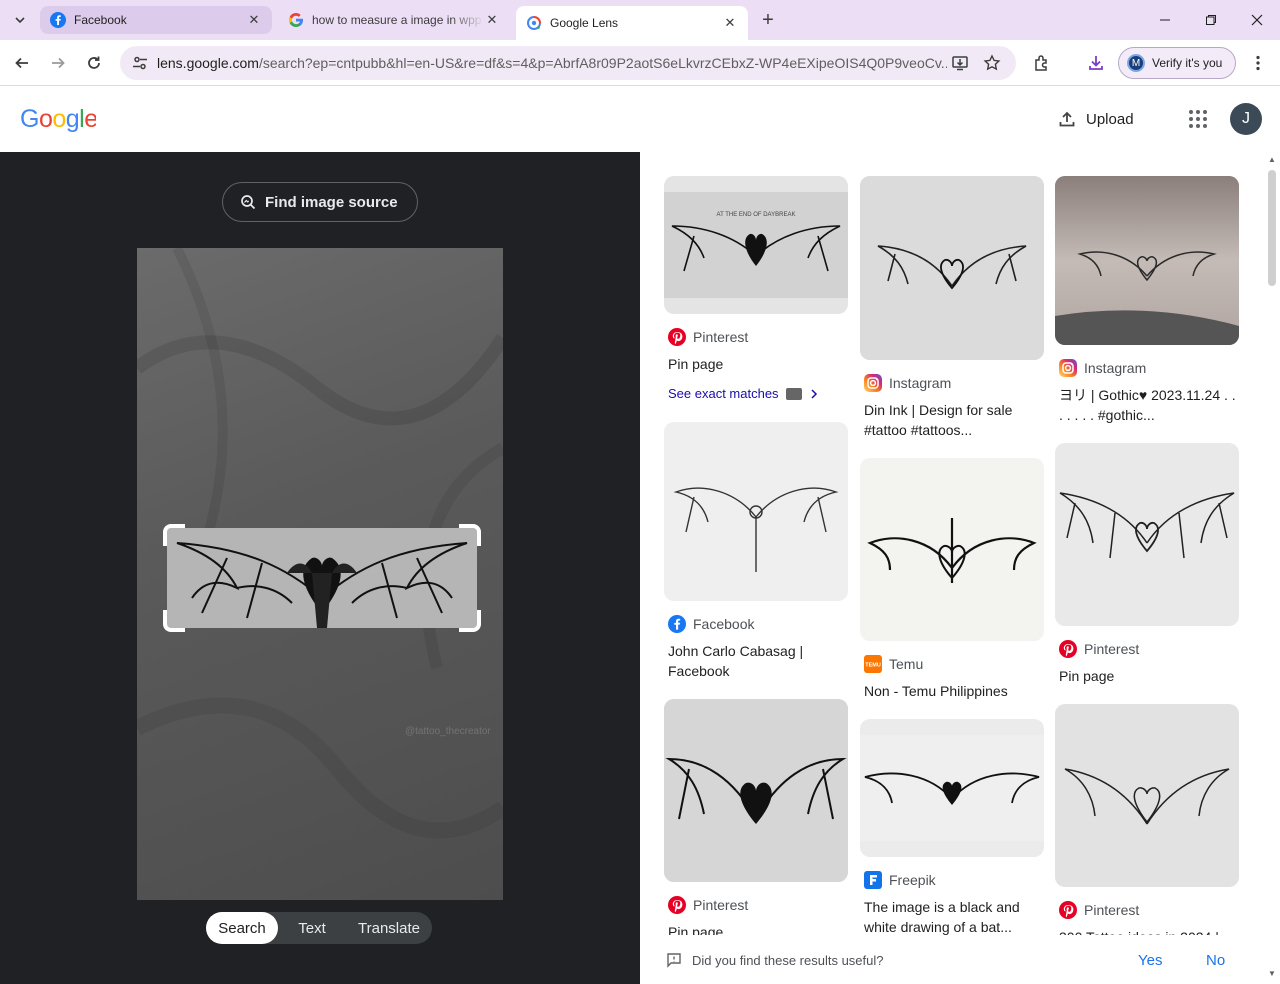 The width and height of the screenshot is (1280, 984). I want to click on feedback-icon, so click(674, 960).